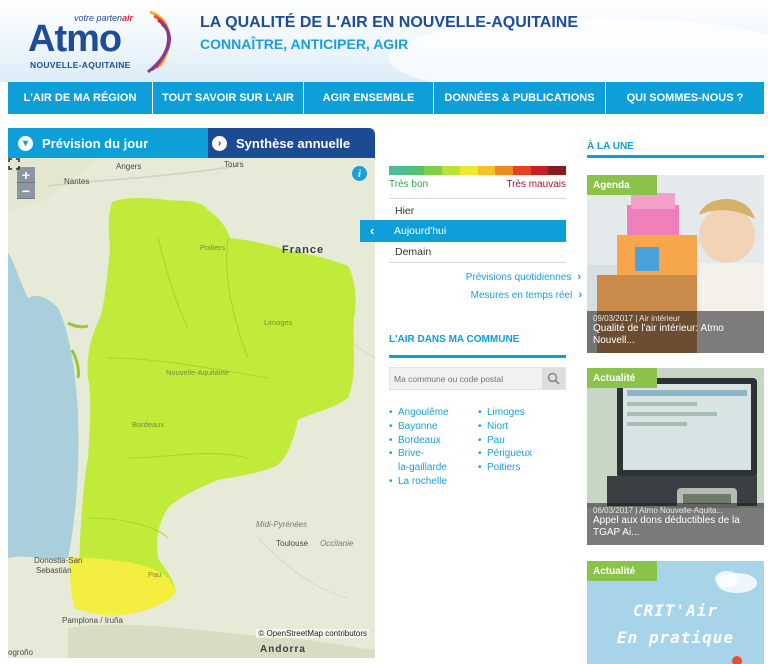 The height and width of the screenshot is (664, 768). What do you see at coordinates (536, 184) in the screenshot?
I see `scale-bad-label: Très mauvais` at bounding box center [536, 184].